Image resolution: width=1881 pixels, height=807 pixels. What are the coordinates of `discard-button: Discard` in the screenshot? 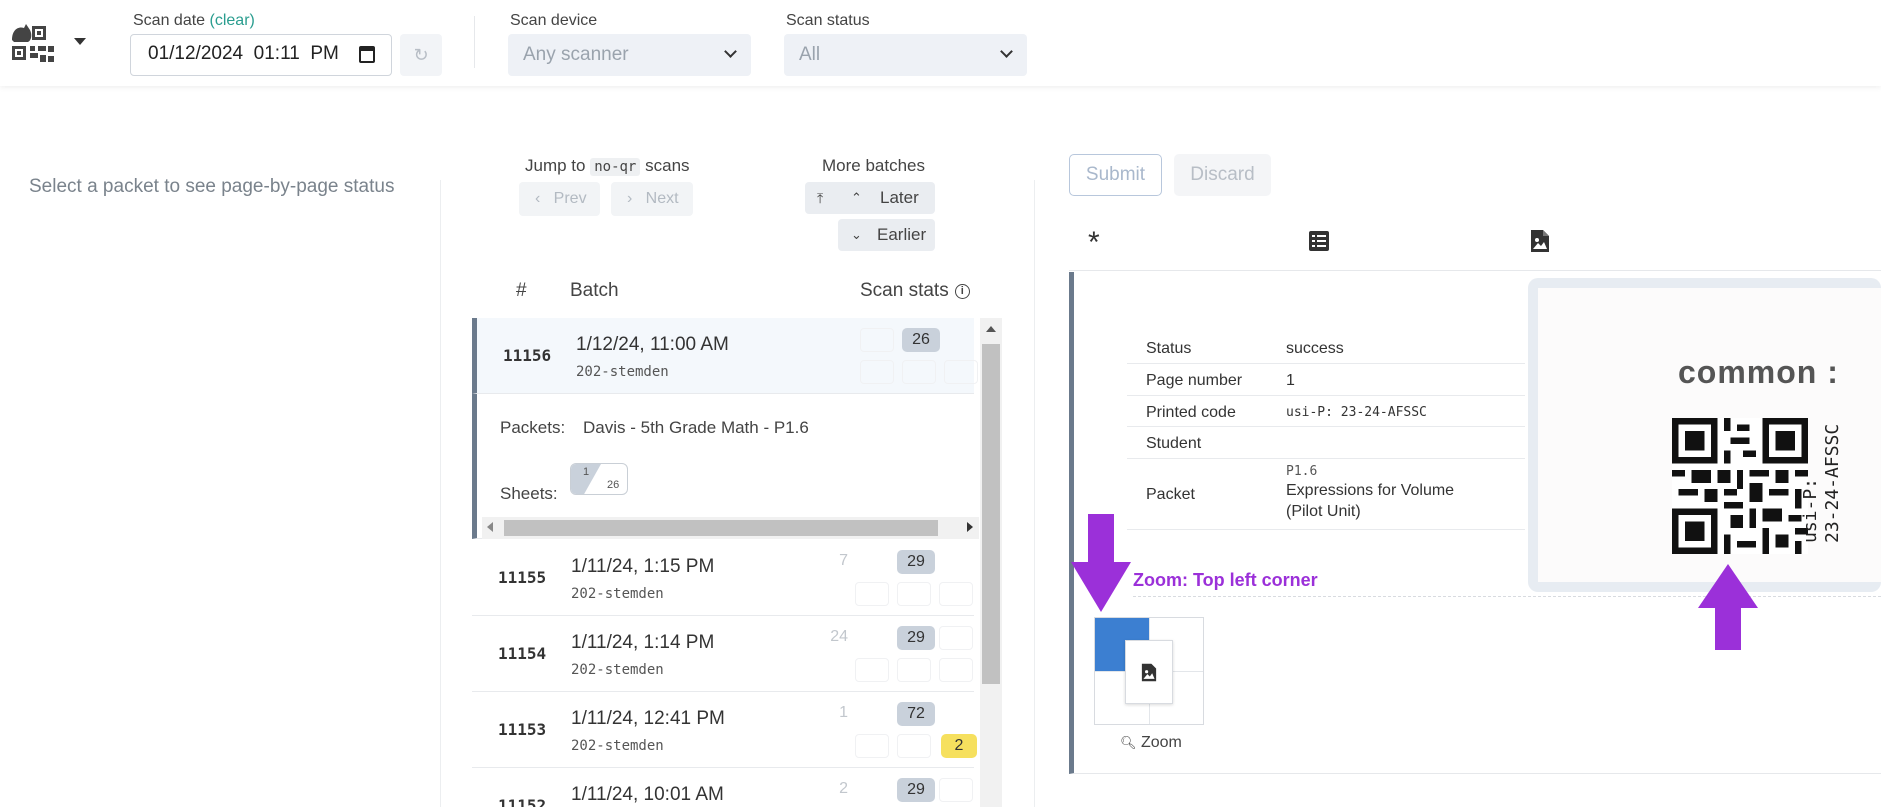 It's located at (1222, 175).